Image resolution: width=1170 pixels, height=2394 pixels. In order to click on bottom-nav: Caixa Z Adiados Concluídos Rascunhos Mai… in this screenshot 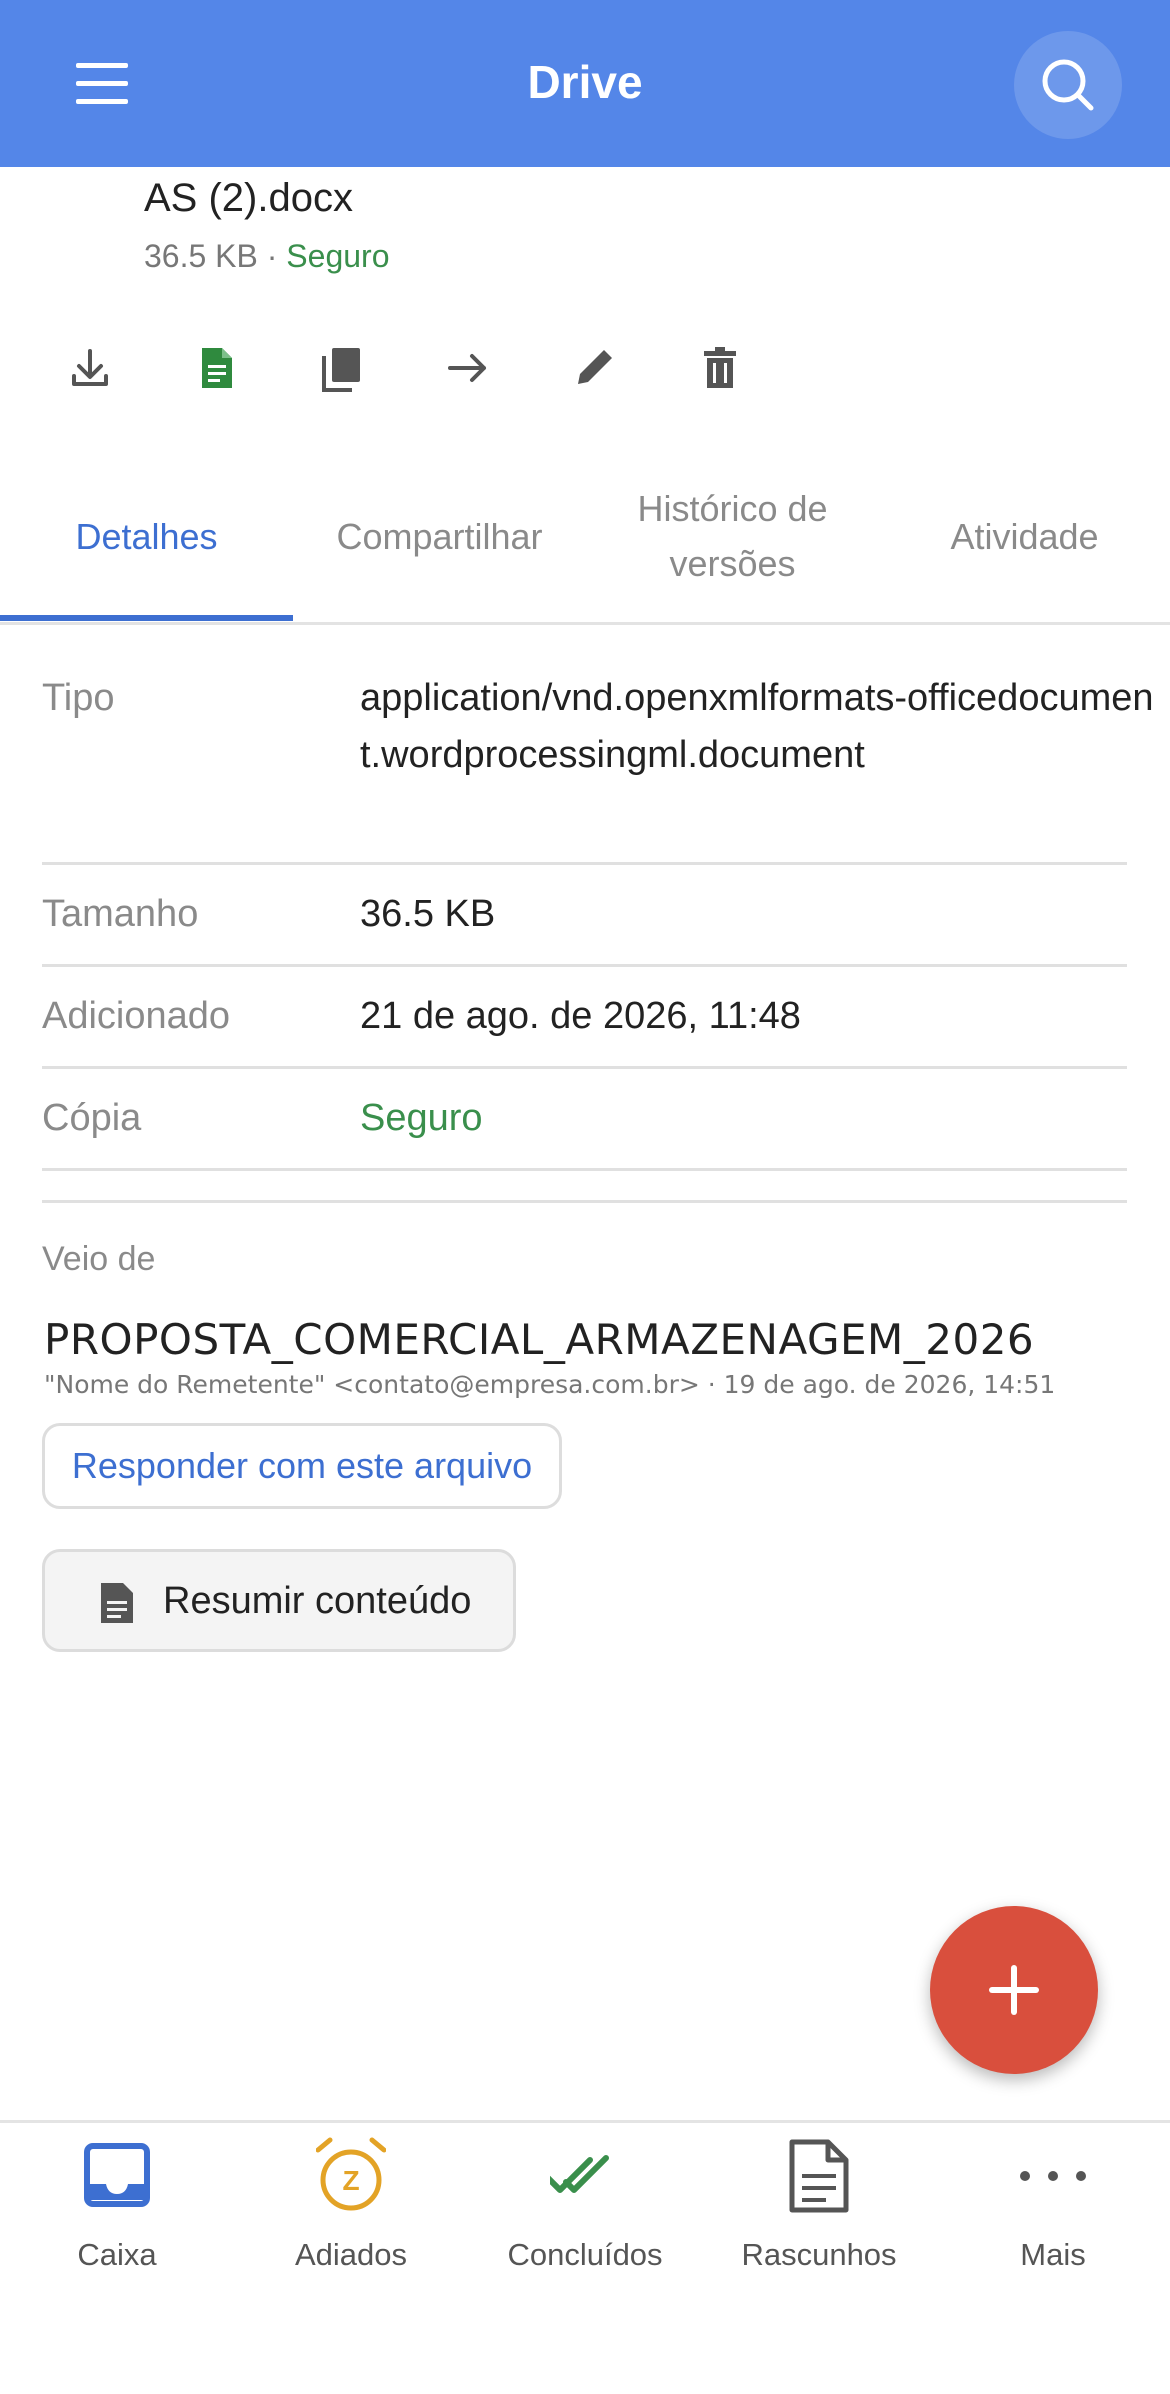, I will do `click(585, 2257)`.